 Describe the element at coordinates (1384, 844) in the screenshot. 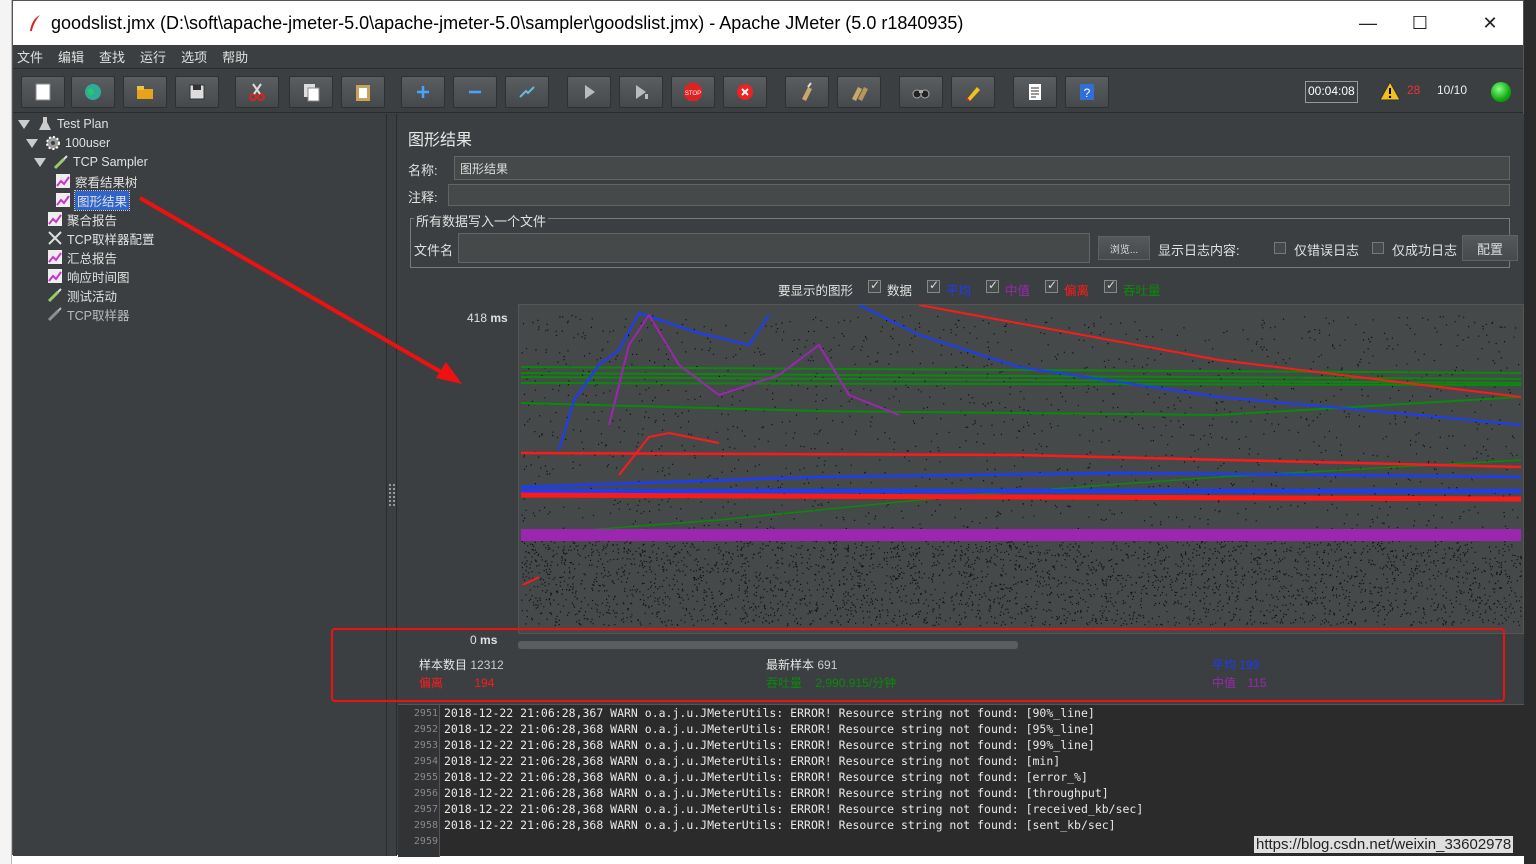

I see `watermark: https://blog.csdn.net/weixin_33602978` at that location.